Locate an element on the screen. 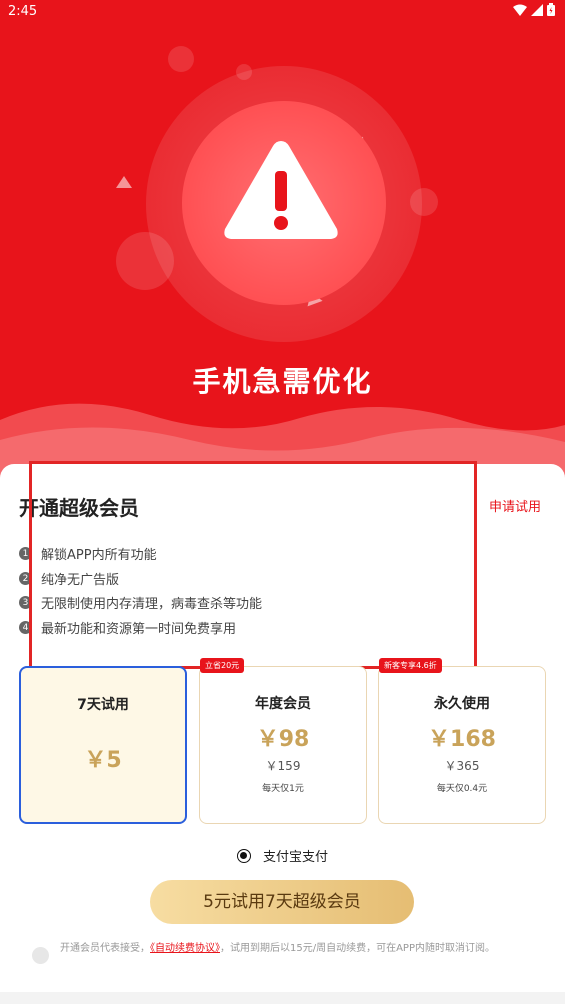 The height and width of the screenshot is (1004, 565). plan-daily-price: 每天仅0.4元 is located at coordinates (462, 789).